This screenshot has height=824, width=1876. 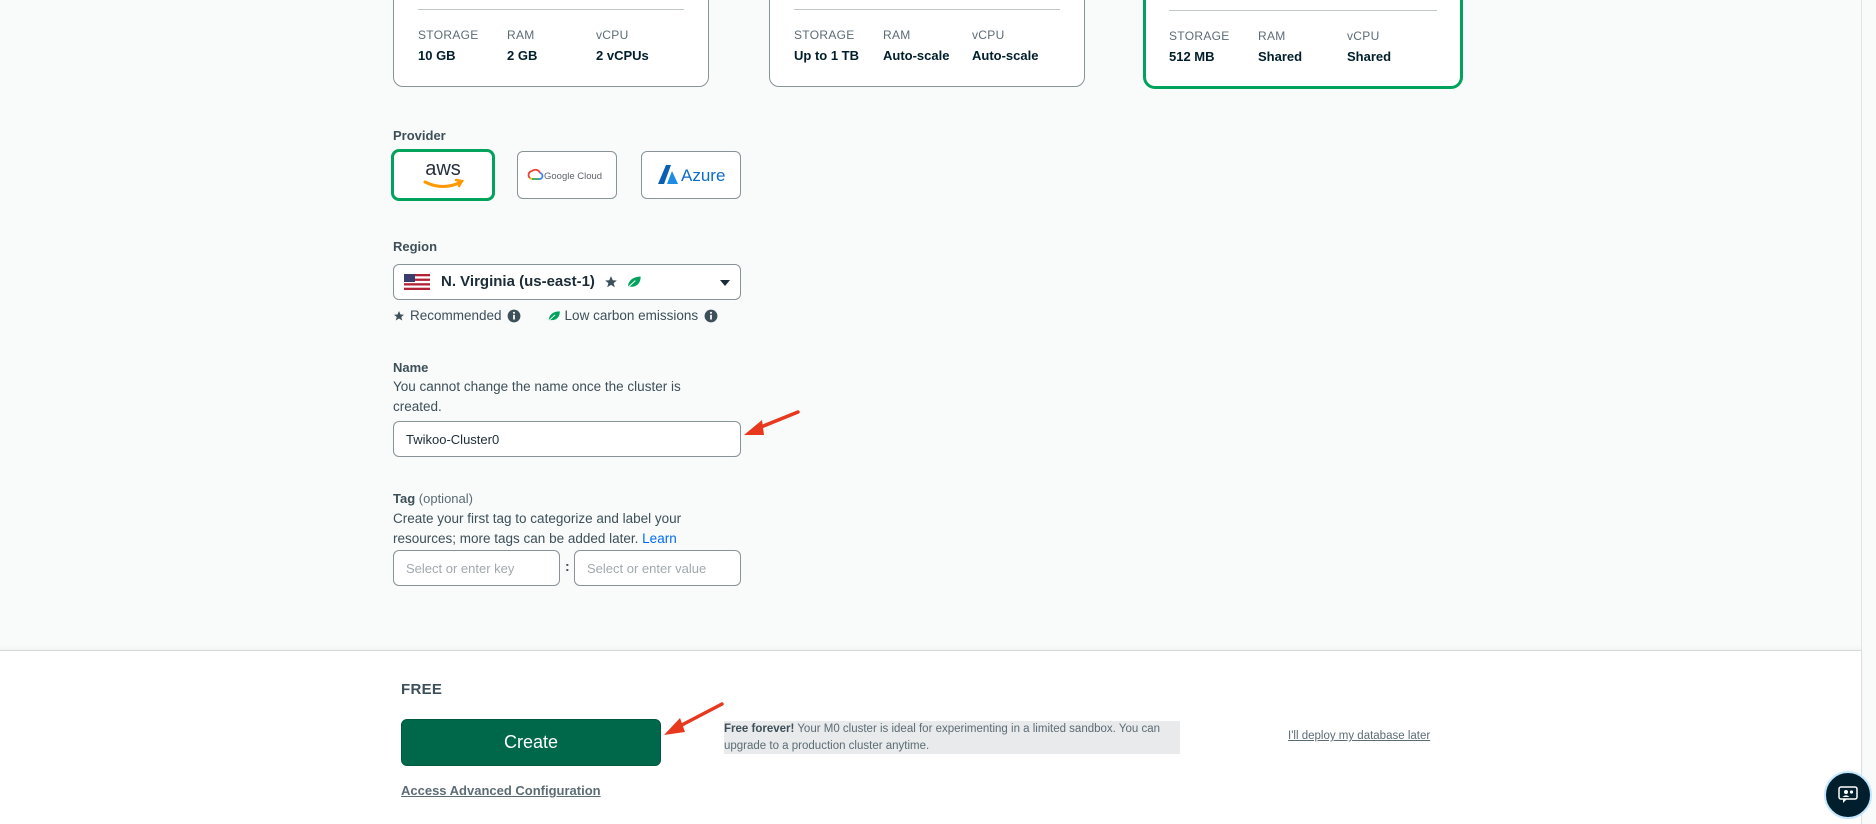 I want to click on spec-vcpu: vCPU Shared, so click(x=1369, y=46).